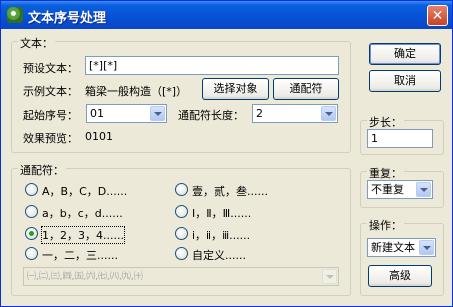 The height and width of the screenshot is (307, 453). I want to click on operation-group-legend: 操作：, so click(385, 225).